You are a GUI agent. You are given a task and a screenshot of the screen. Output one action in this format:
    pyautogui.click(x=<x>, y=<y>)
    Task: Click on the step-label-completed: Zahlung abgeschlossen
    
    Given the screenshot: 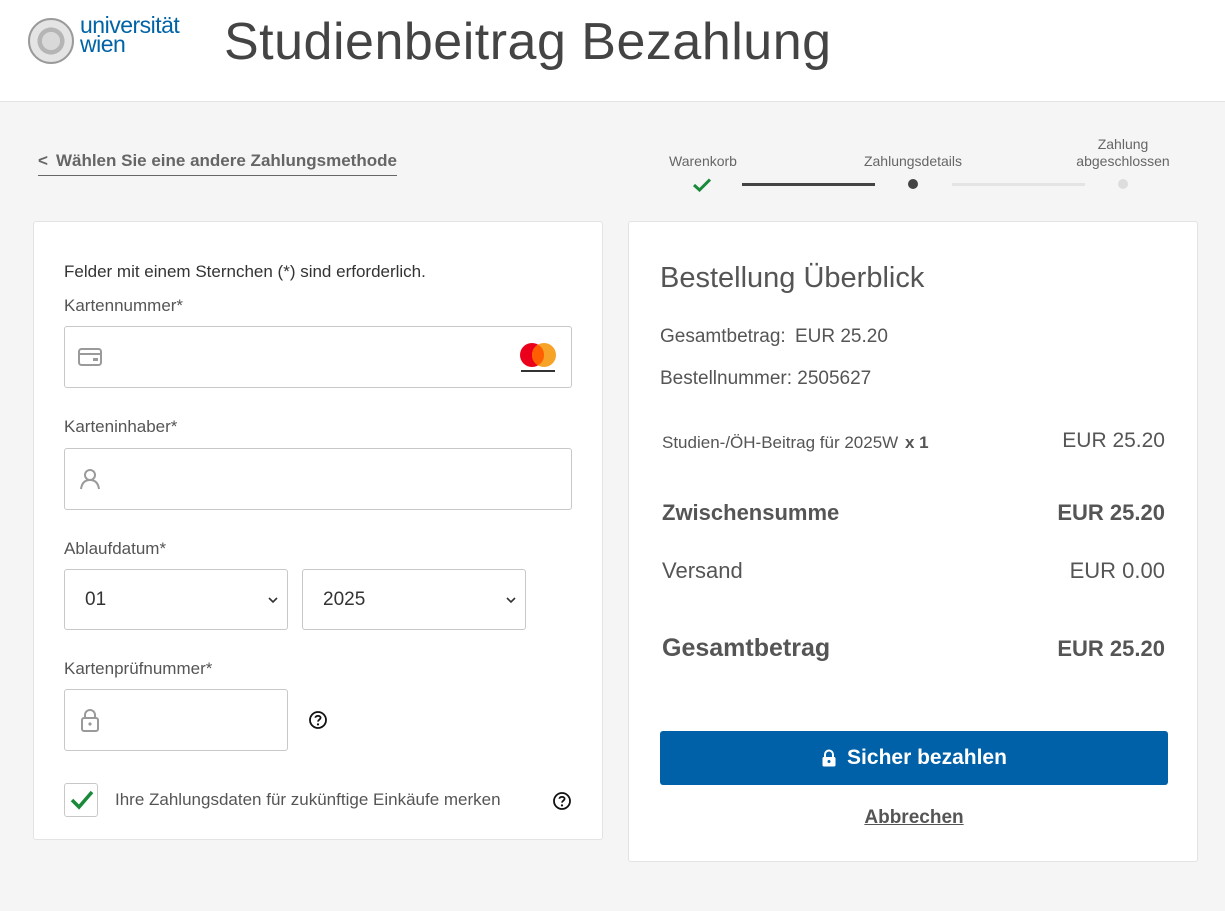 What is the action you would take?
    pyautogui.click(x=1123, y=153)
    